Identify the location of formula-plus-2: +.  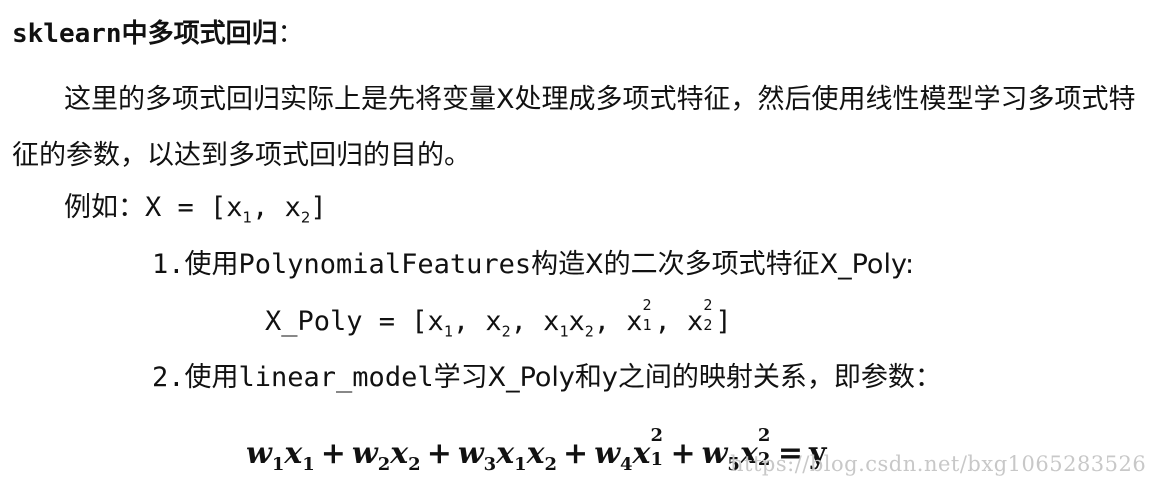
(439, 453).